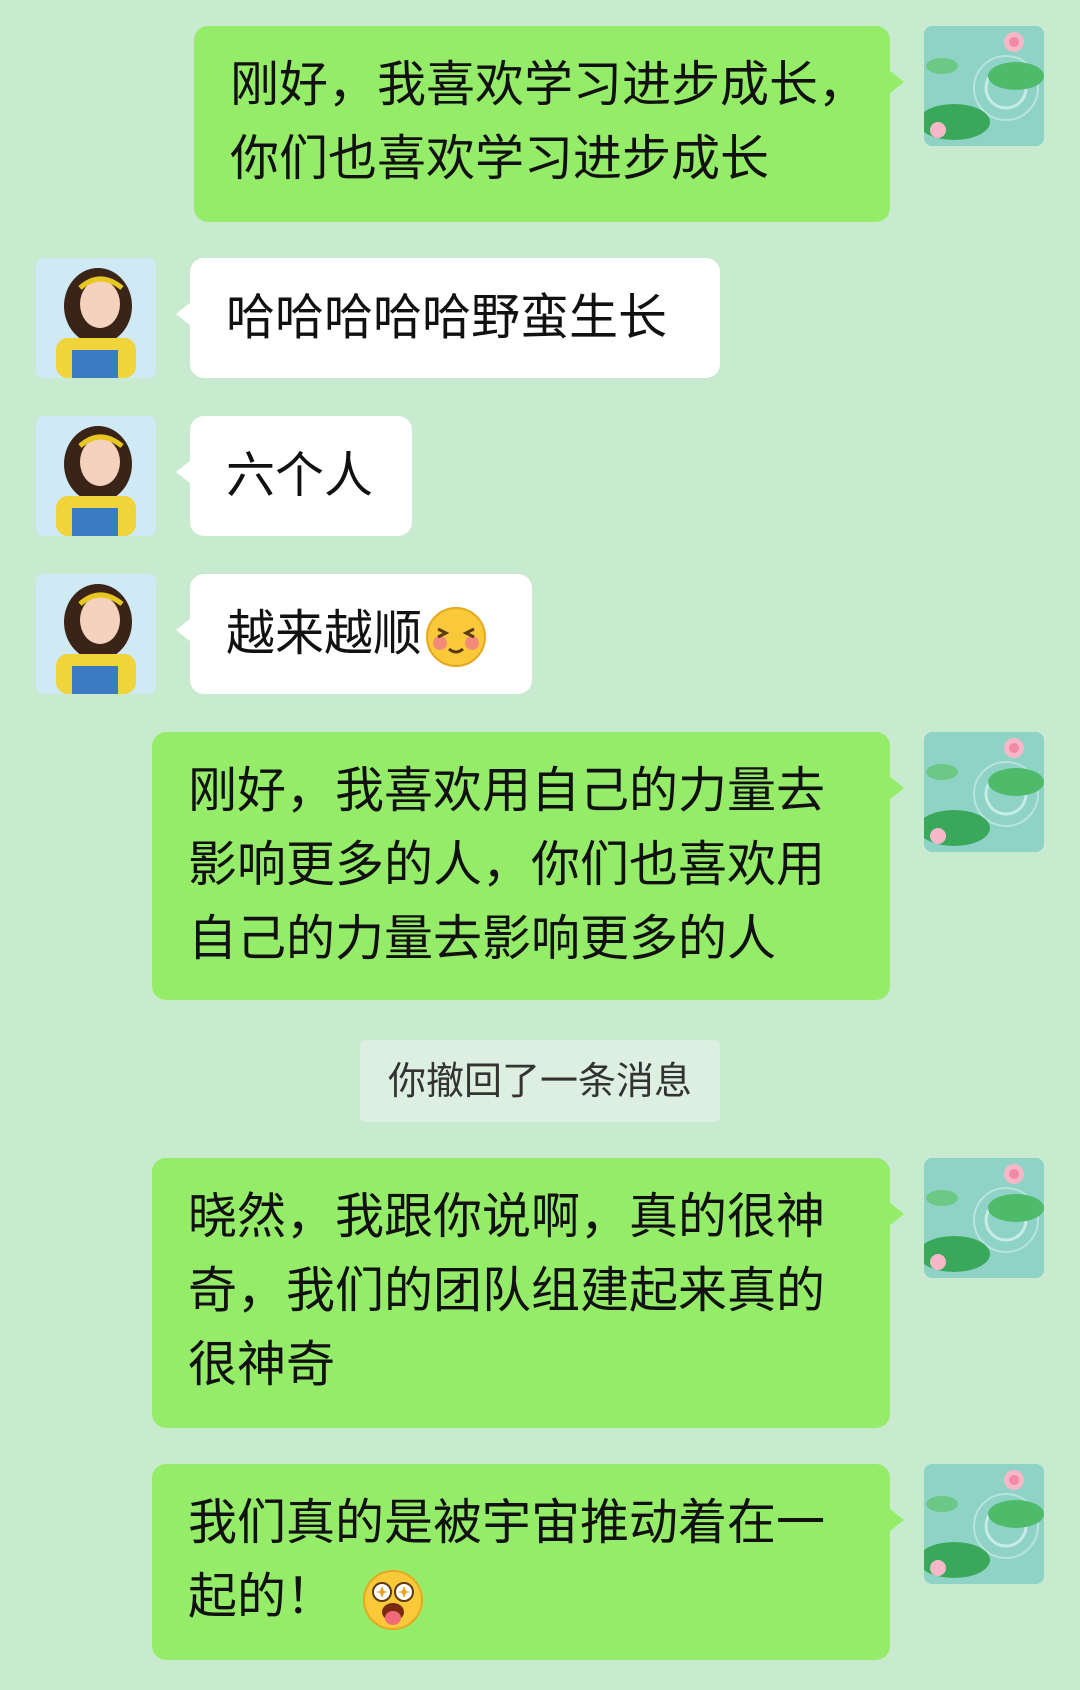 This screenshot has width=1080, height=1690. Describe the element at coordinates (507, 864) in the screenshot. I see `message-text: 影响更多的人，你们也喜欢用` at that location.